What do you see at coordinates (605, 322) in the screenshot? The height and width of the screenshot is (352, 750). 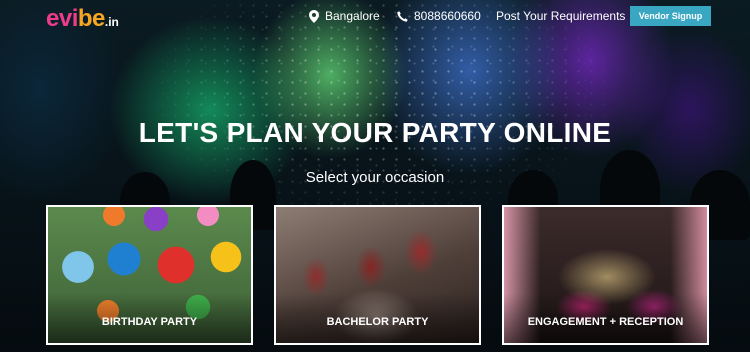 I see `occasion-label: ENGAGEMENT + RECEPTION` at bounding box center [605, 322].